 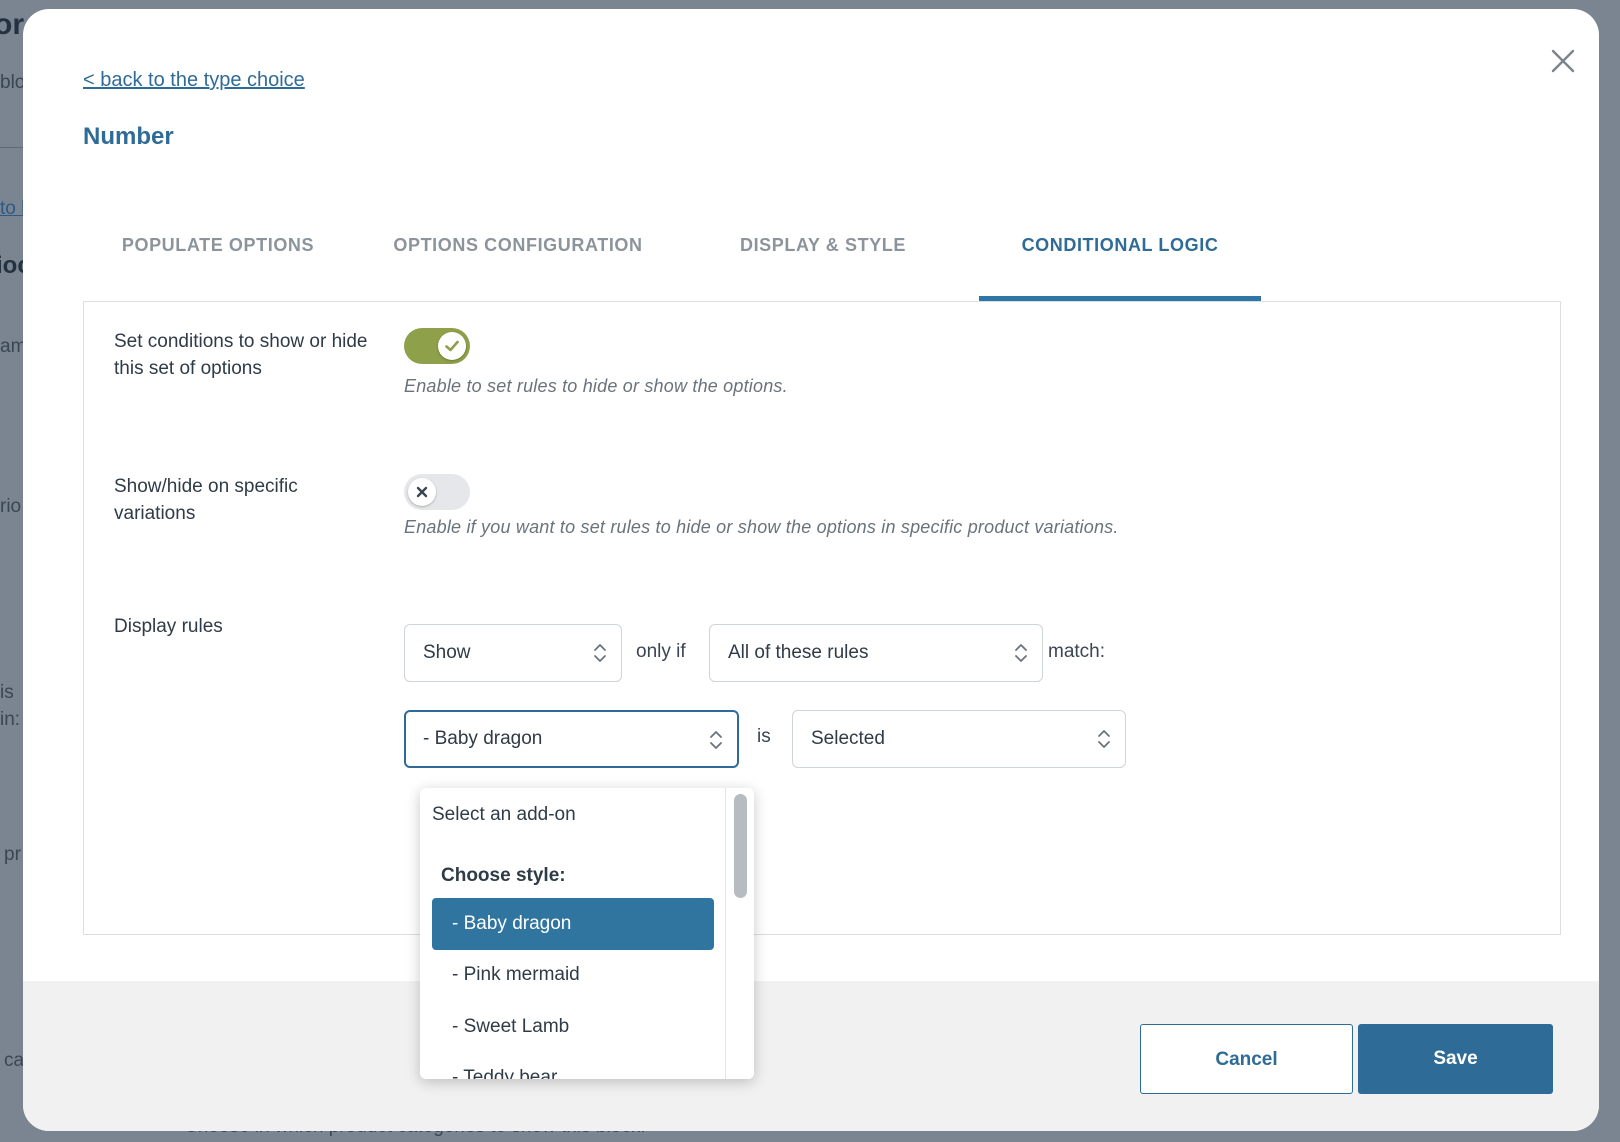 I want to click on x-icon, so click(x=422, y=492).